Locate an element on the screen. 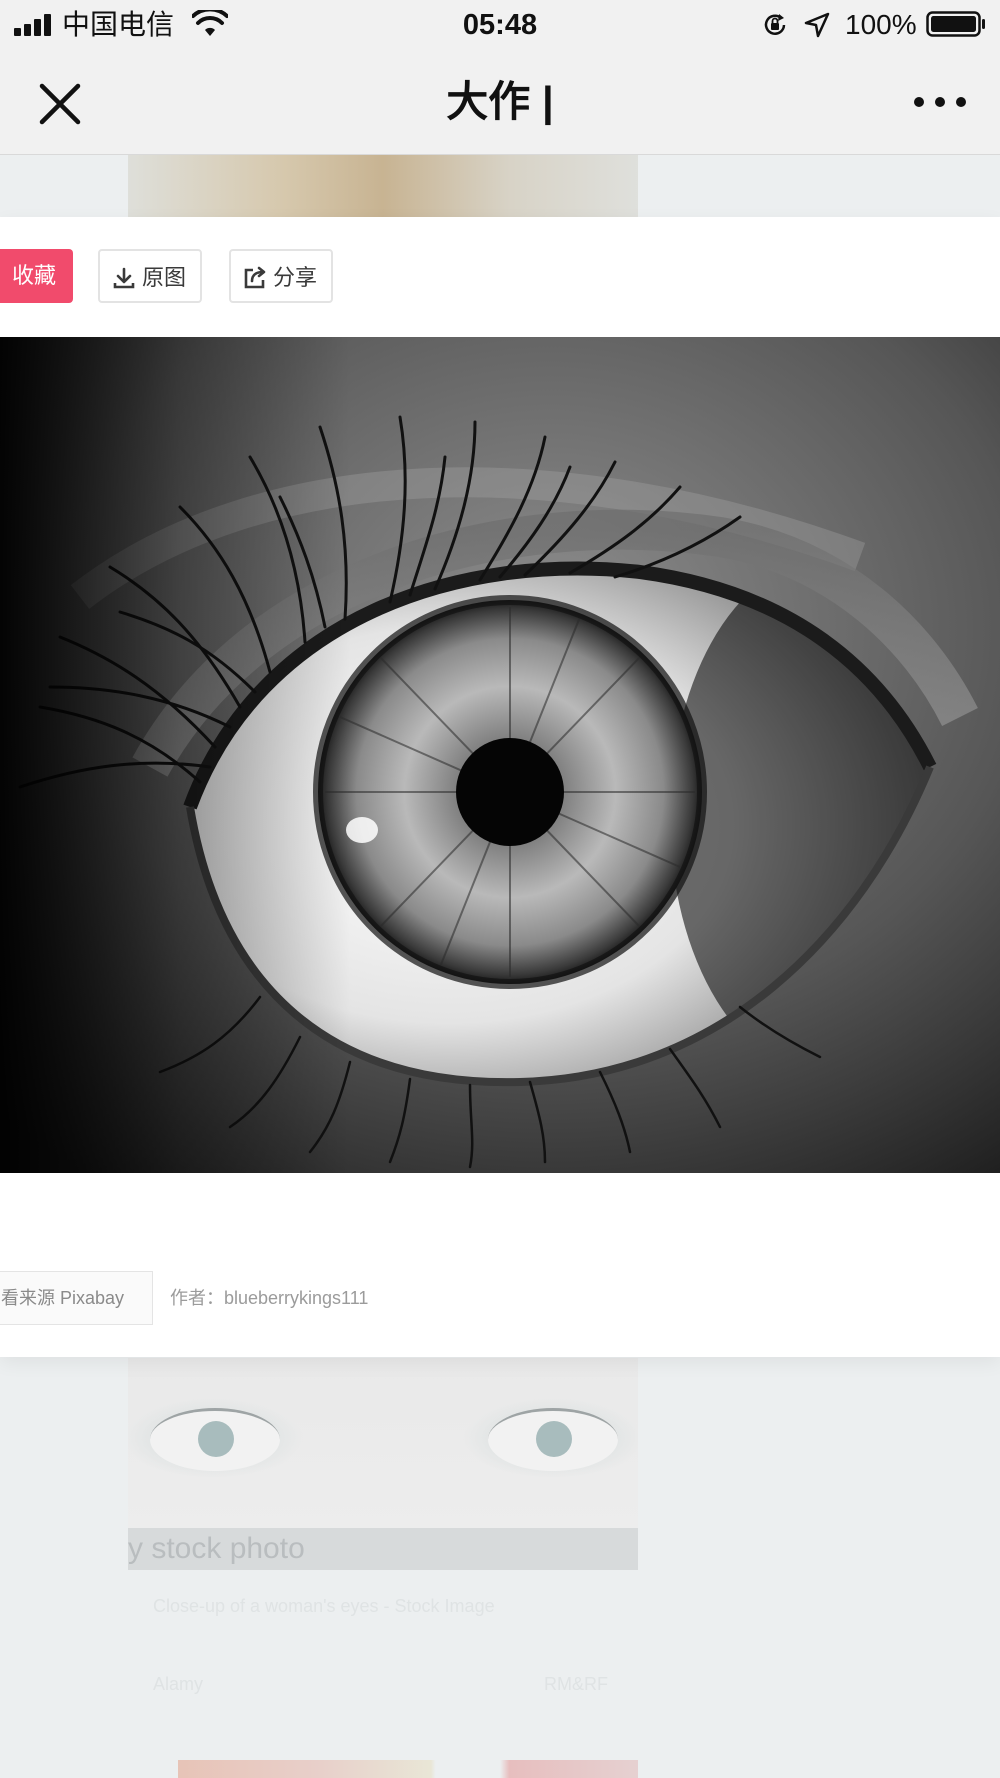 The height and width of the screenshot is (1778, 1000). page-title: 大作 | is located at coordinates (500, 101).